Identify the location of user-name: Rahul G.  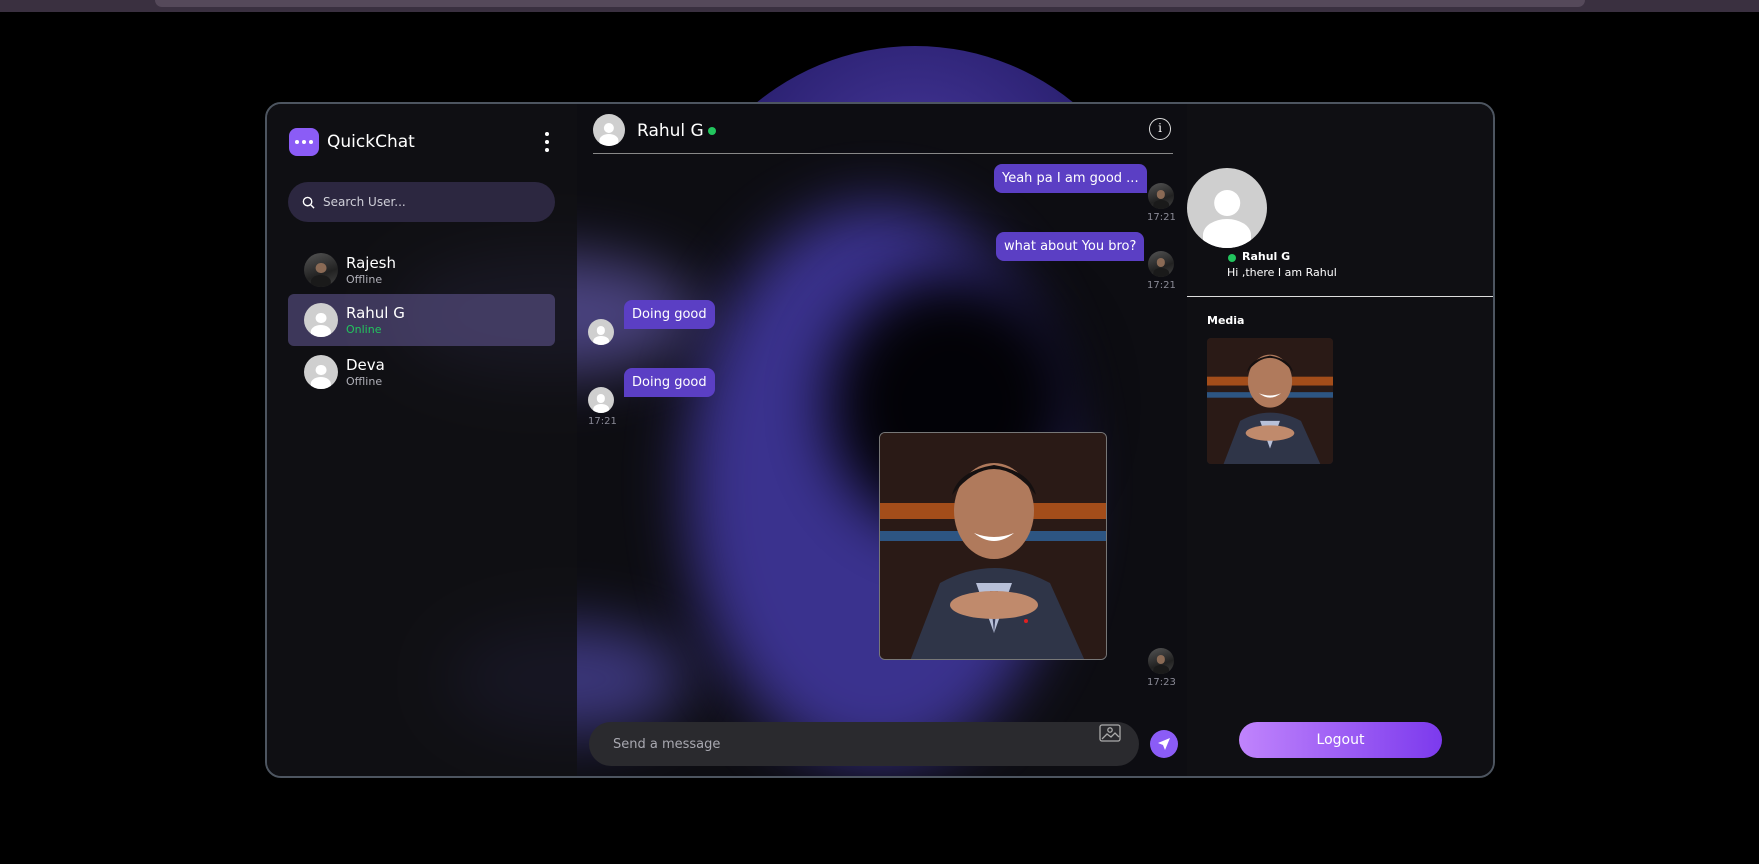
(375, 313).